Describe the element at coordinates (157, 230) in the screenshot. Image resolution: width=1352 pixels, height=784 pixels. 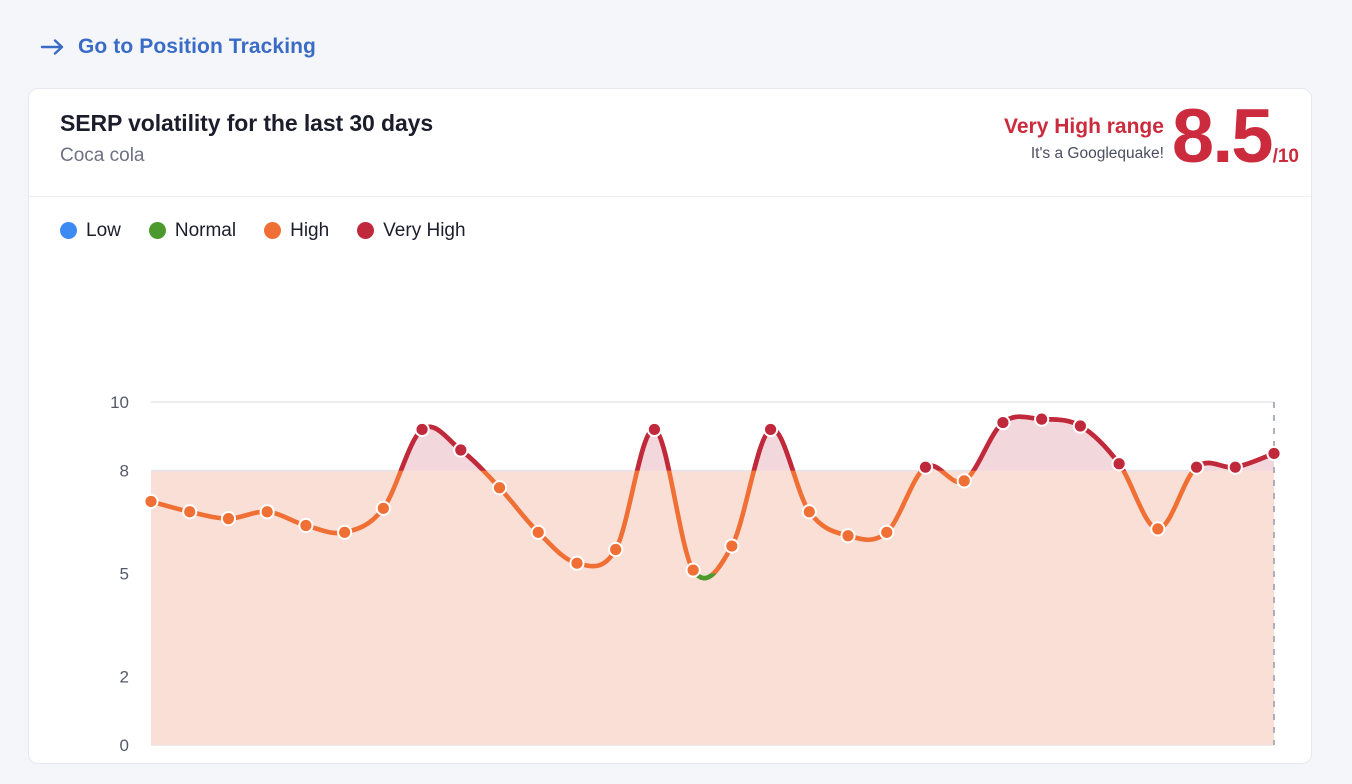
I see `legend-dot-normal-icon` at that location.